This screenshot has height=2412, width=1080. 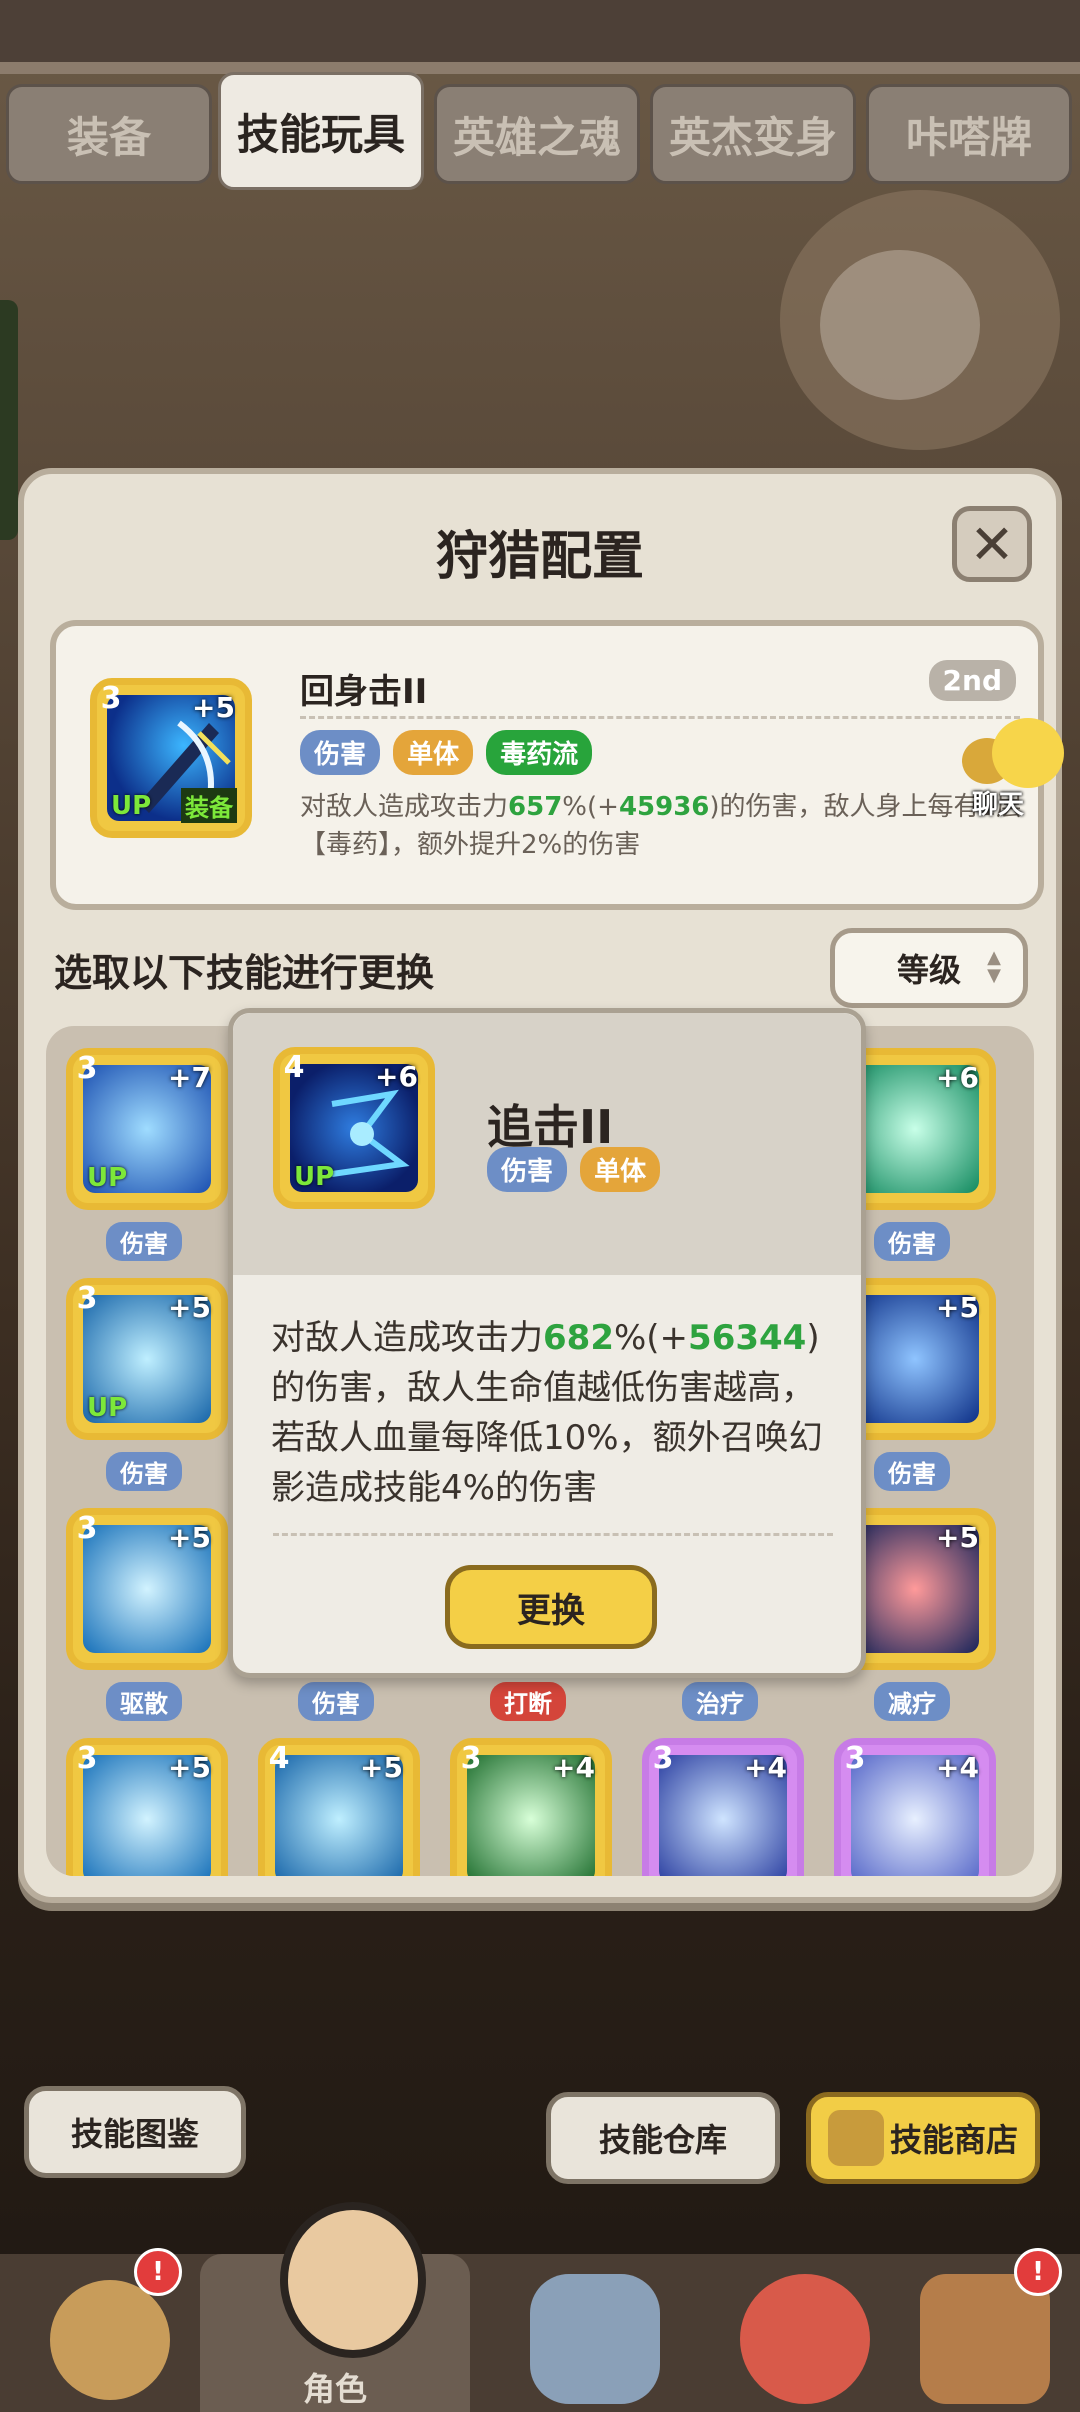 What do you see at coordinates (284, 1765) in the screenshot?
I see `skill-level-badge: 4` at bounding box center [284, 1765].